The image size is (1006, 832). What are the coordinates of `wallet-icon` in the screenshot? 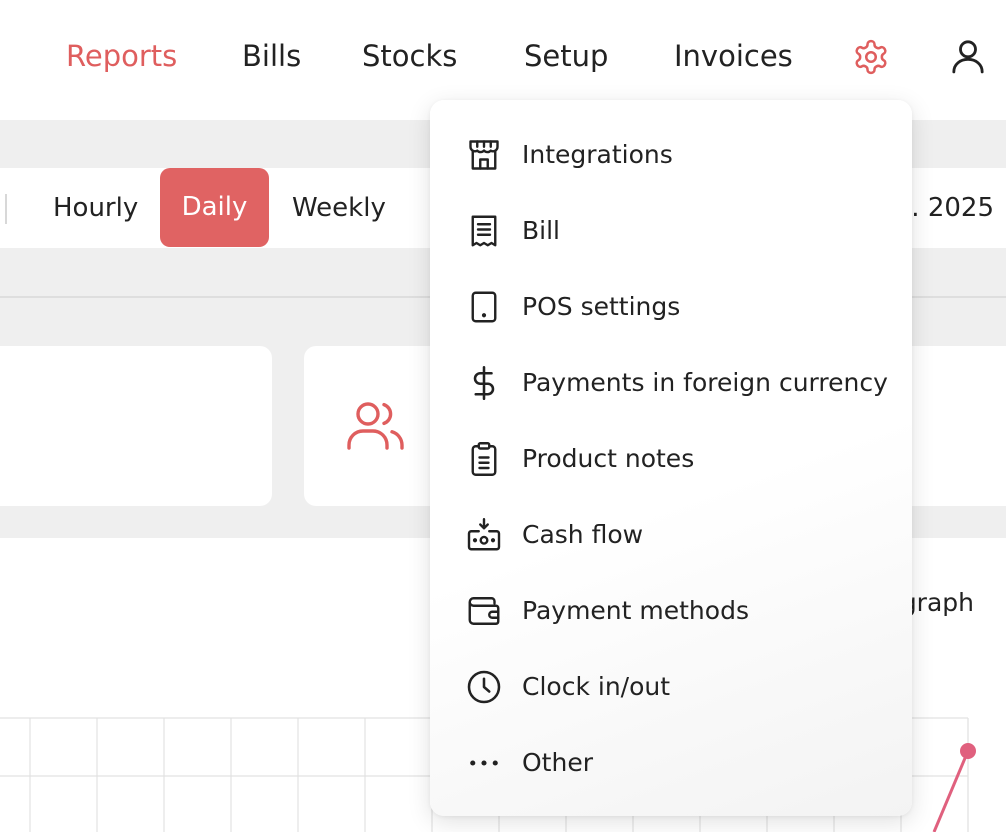 It's located at (484, 611).